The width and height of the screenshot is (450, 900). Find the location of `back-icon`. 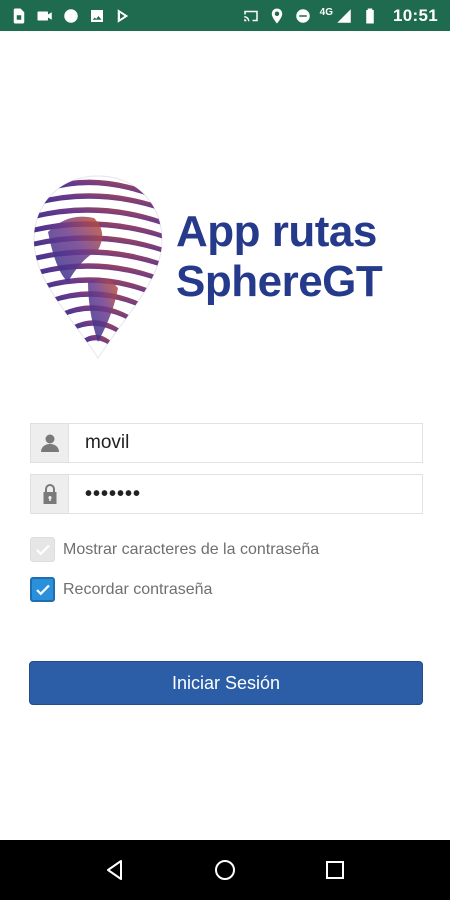

back-icon is located at coordinates (114, 870).